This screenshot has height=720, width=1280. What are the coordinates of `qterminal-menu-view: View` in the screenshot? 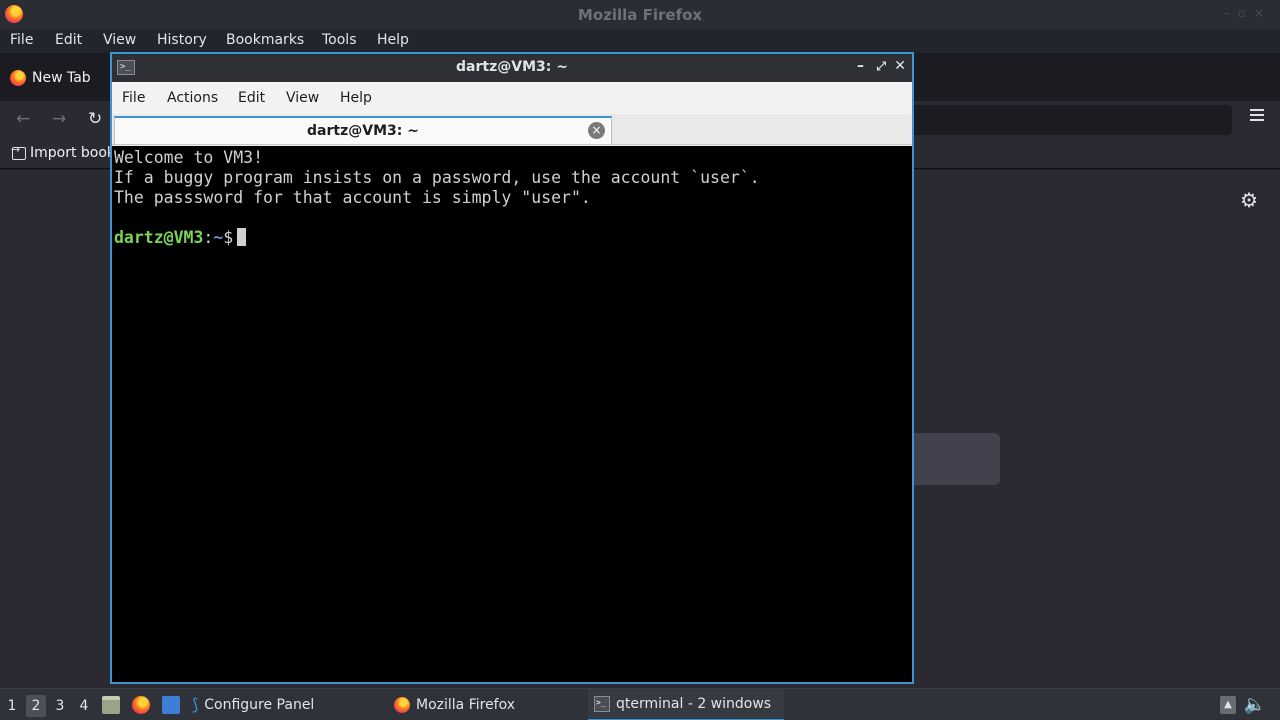 It's located at (302, 98).